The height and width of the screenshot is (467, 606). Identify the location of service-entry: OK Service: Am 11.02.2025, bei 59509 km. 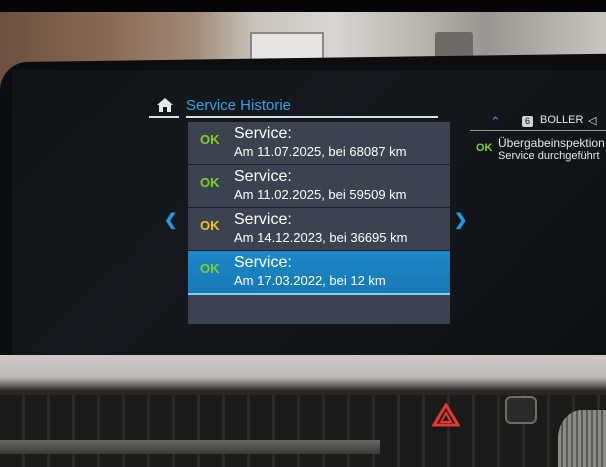
(319, 186).